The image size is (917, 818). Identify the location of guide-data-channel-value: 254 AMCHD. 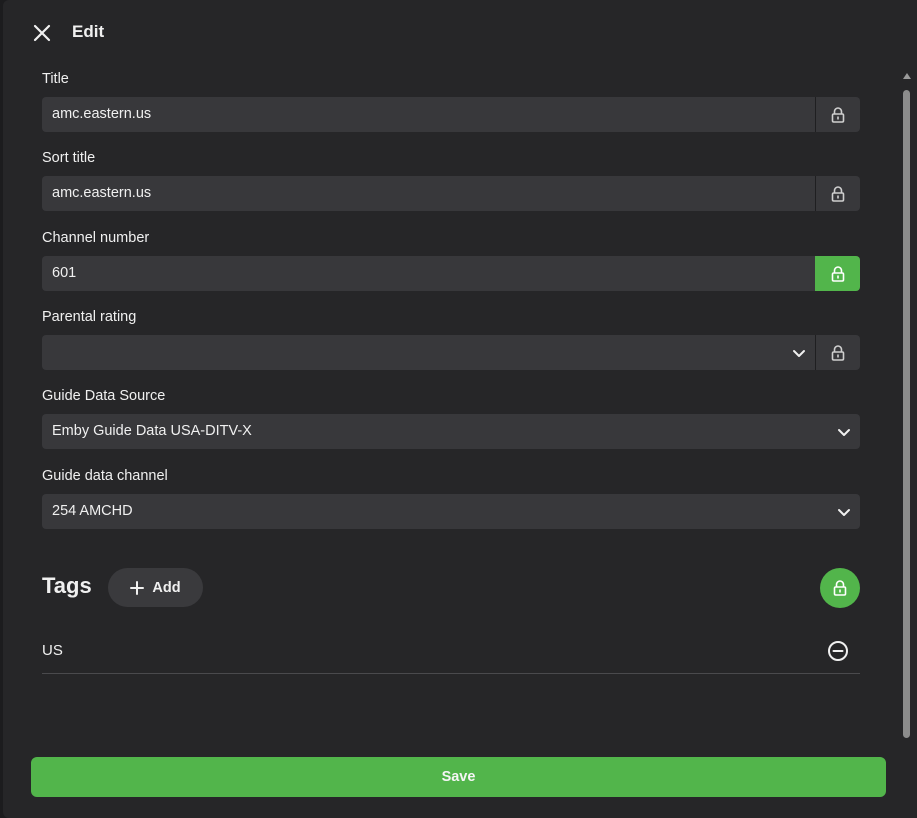
(92, 511).